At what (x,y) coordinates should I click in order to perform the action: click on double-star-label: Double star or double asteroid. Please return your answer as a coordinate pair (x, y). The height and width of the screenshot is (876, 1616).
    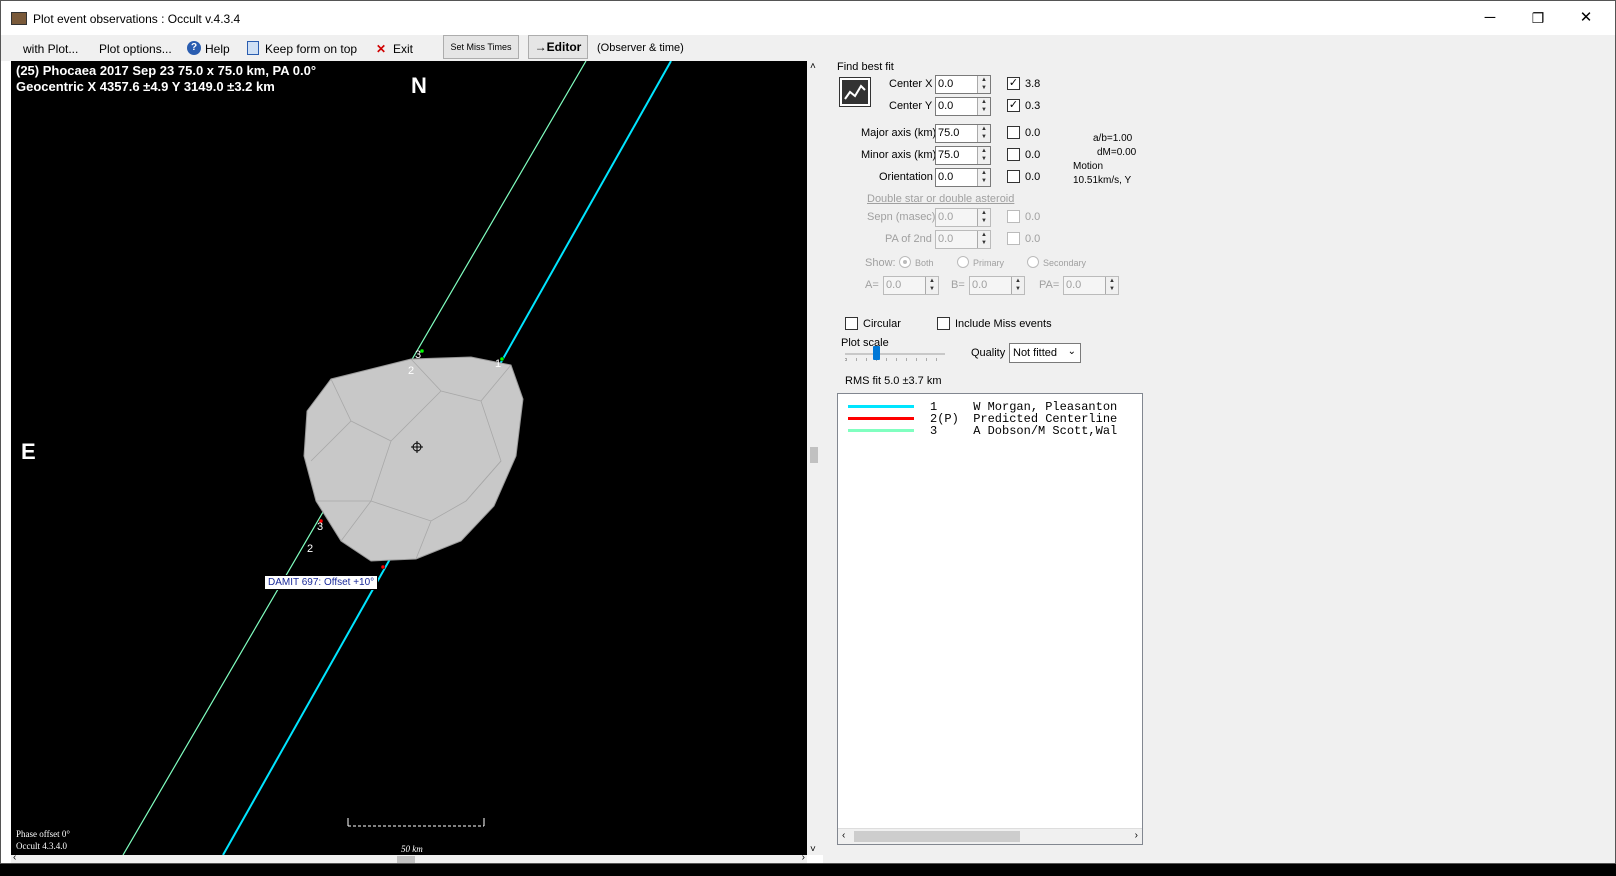
    Looking at the image, I should click on (941, 199).